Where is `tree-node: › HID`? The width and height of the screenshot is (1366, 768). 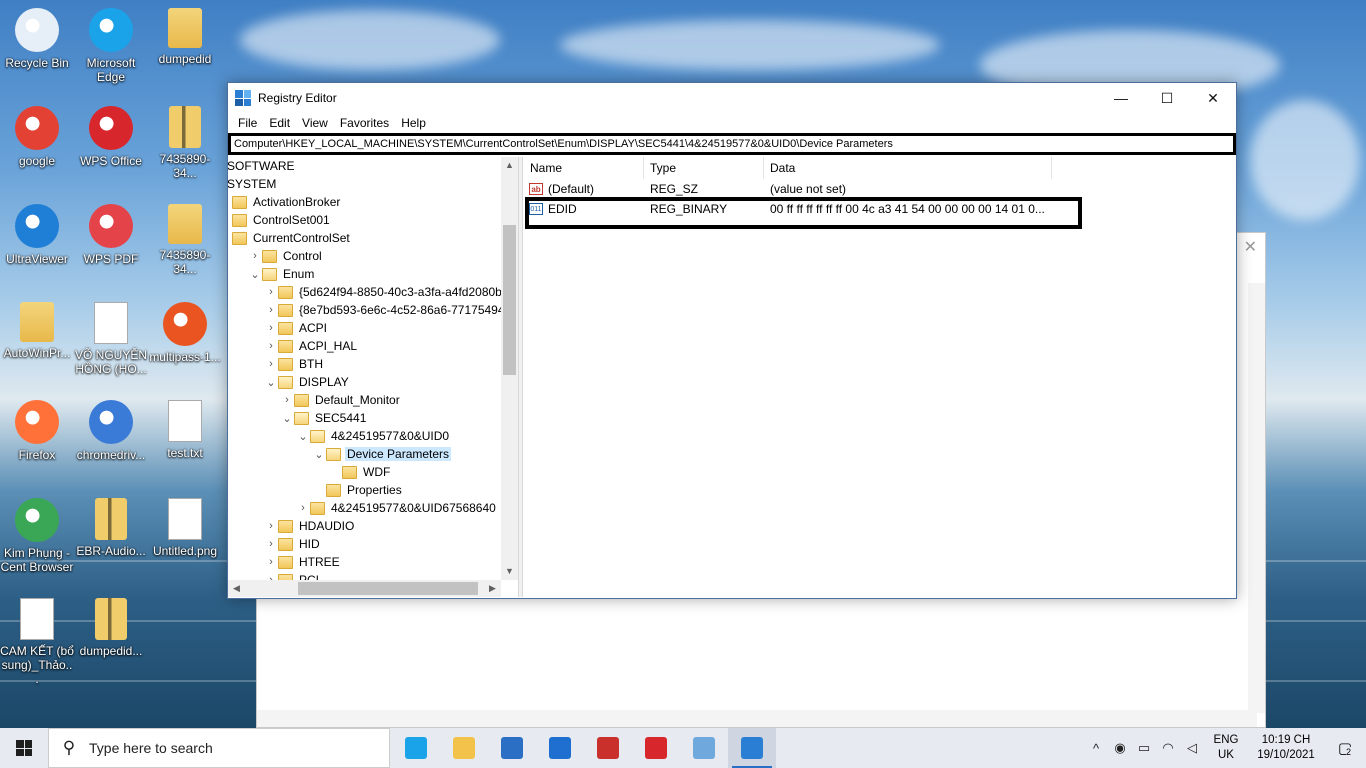
tree-node: › HID is located at coordinates (293, 544).